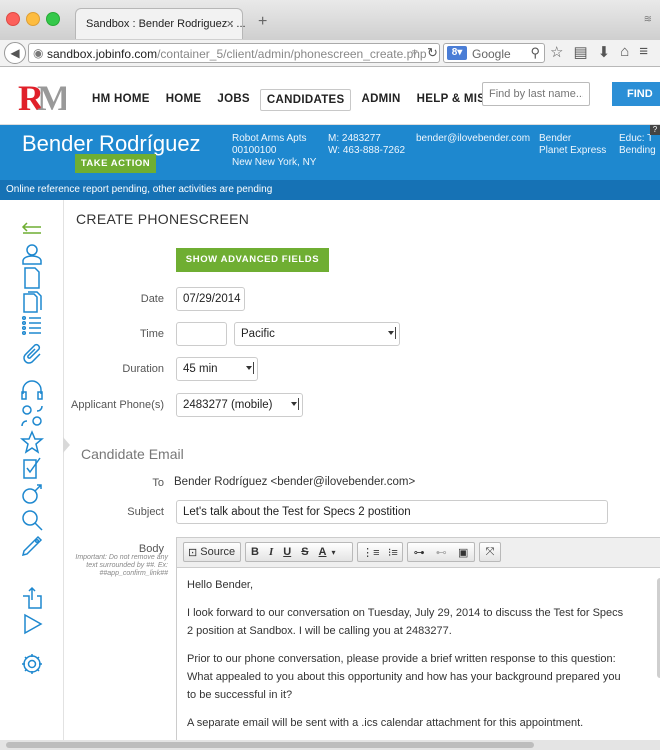 This screenshot has width=660, height=750. Describe the element at coordinates (367, 150) in the screenshot. I see `work-phone: W: 463-888-7262` at that location.